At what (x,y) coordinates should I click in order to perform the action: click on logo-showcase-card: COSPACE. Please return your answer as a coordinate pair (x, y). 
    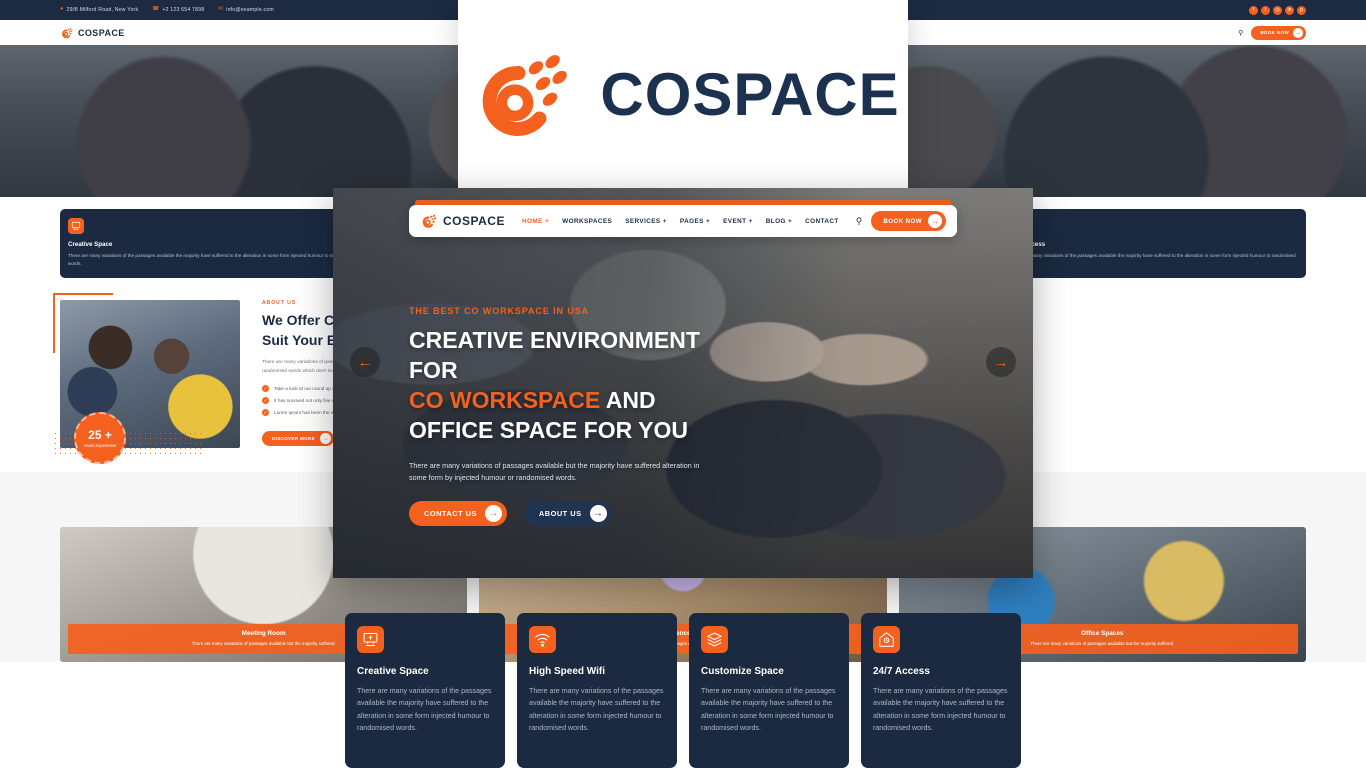
    Looking at the image, I should click on (683, 94).